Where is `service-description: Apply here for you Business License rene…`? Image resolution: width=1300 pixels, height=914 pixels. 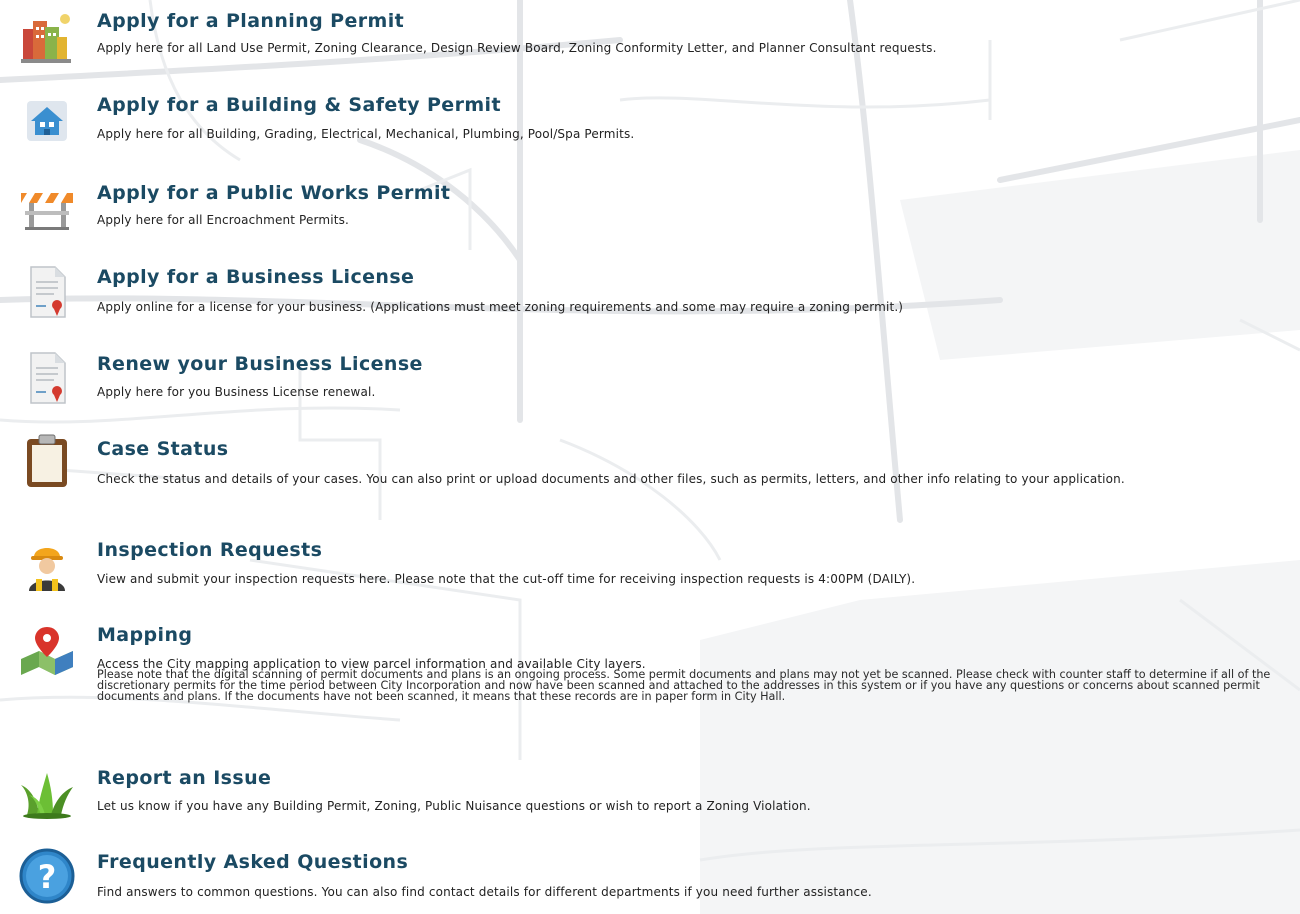
service-description: Apply here for you Business License rene… is located at coordinates (236, 392).